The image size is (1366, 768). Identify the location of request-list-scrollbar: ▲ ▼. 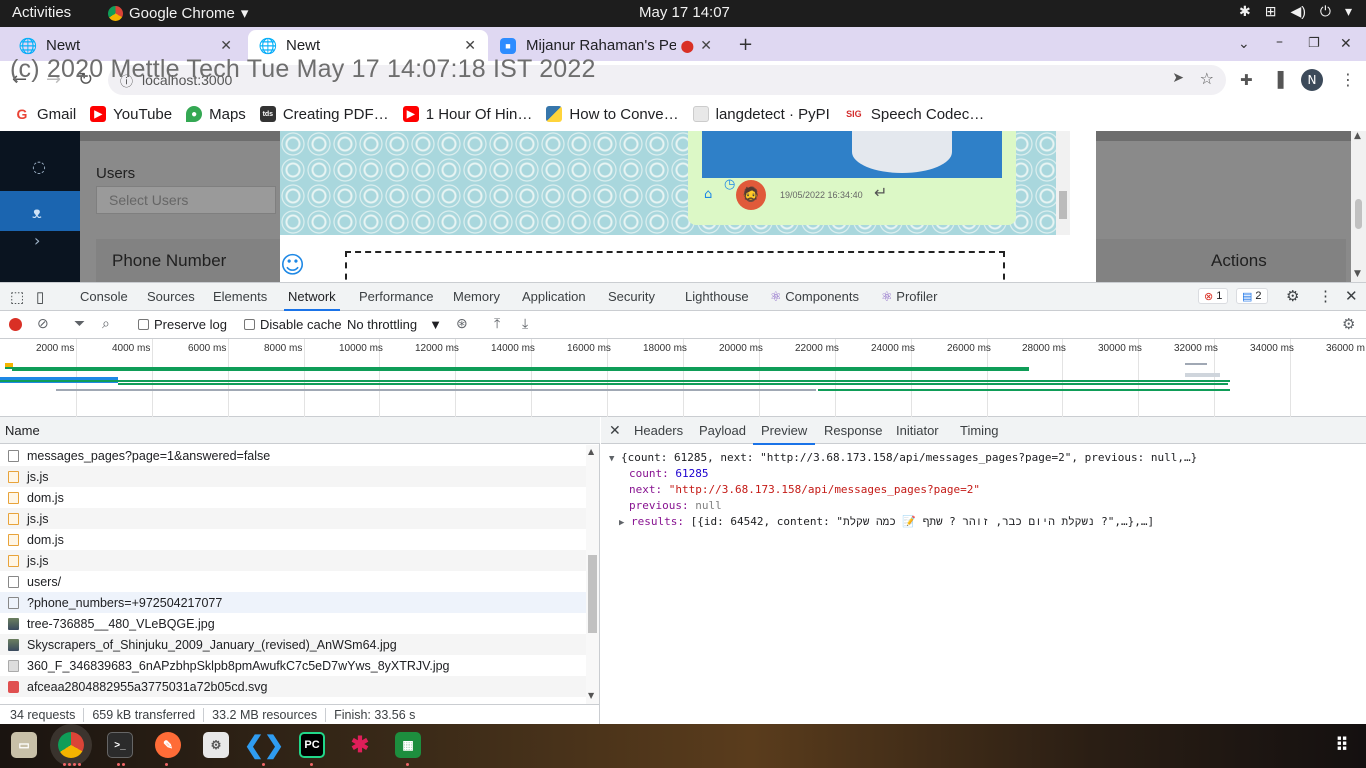
(592, 574).